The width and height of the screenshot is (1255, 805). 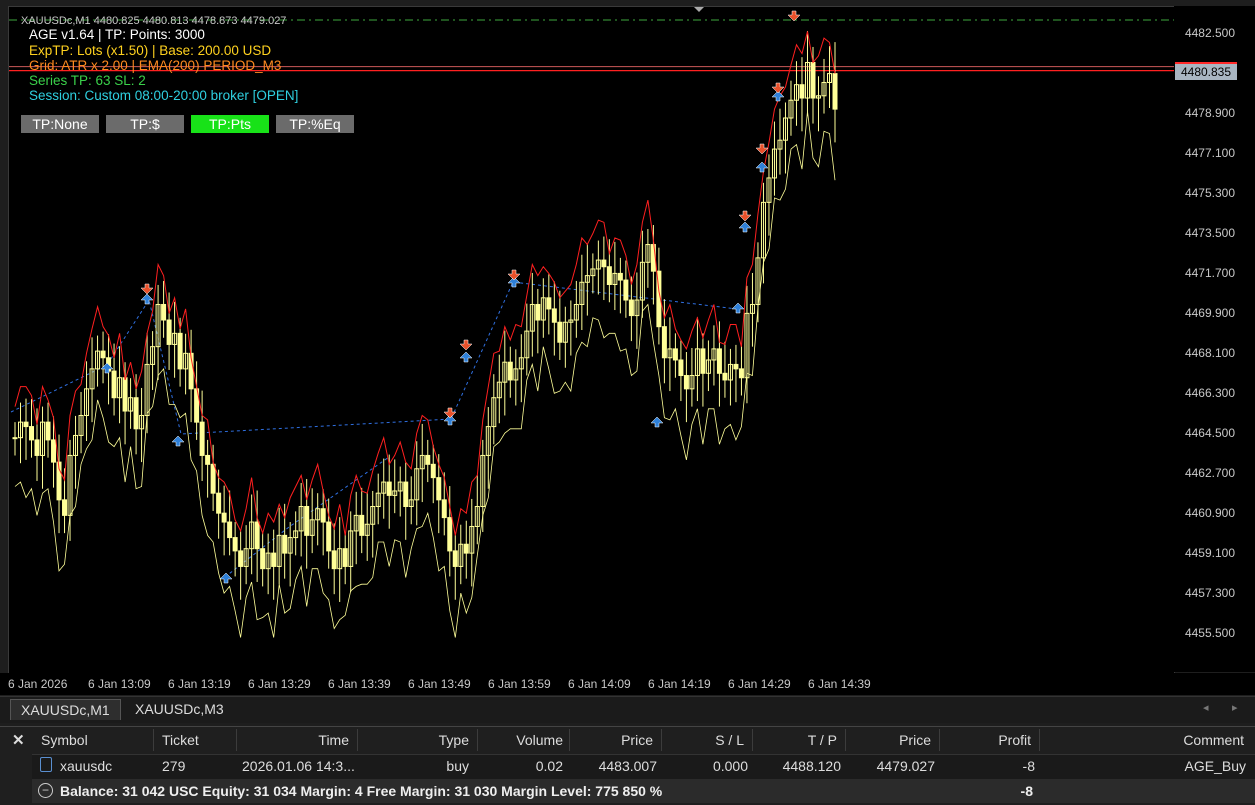 What do you see at coordinates (822, 740) in the screenshot?
I see `header-take-profit: T / P` at bounding box center [822, 740].